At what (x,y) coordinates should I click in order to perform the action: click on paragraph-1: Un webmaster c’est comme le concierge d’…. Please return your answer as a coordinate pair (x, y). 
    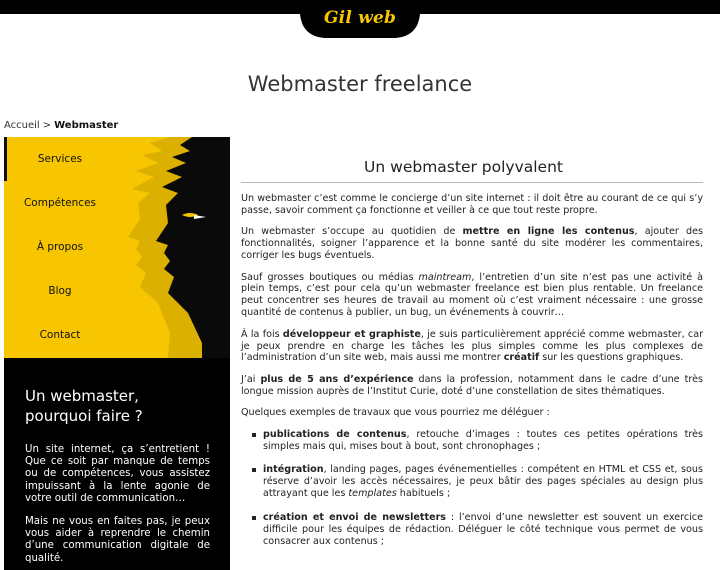
    Looking at the image, I should click on (472, 204).